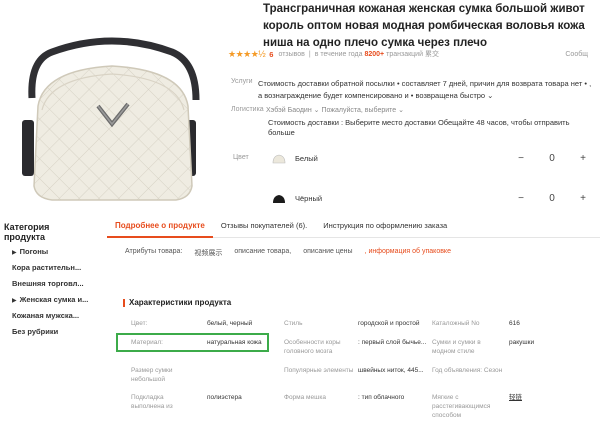 The width and height of the screenshot is (600, 422). I want to click on star-rating-icon: ★★★★½, so click(247, 53).